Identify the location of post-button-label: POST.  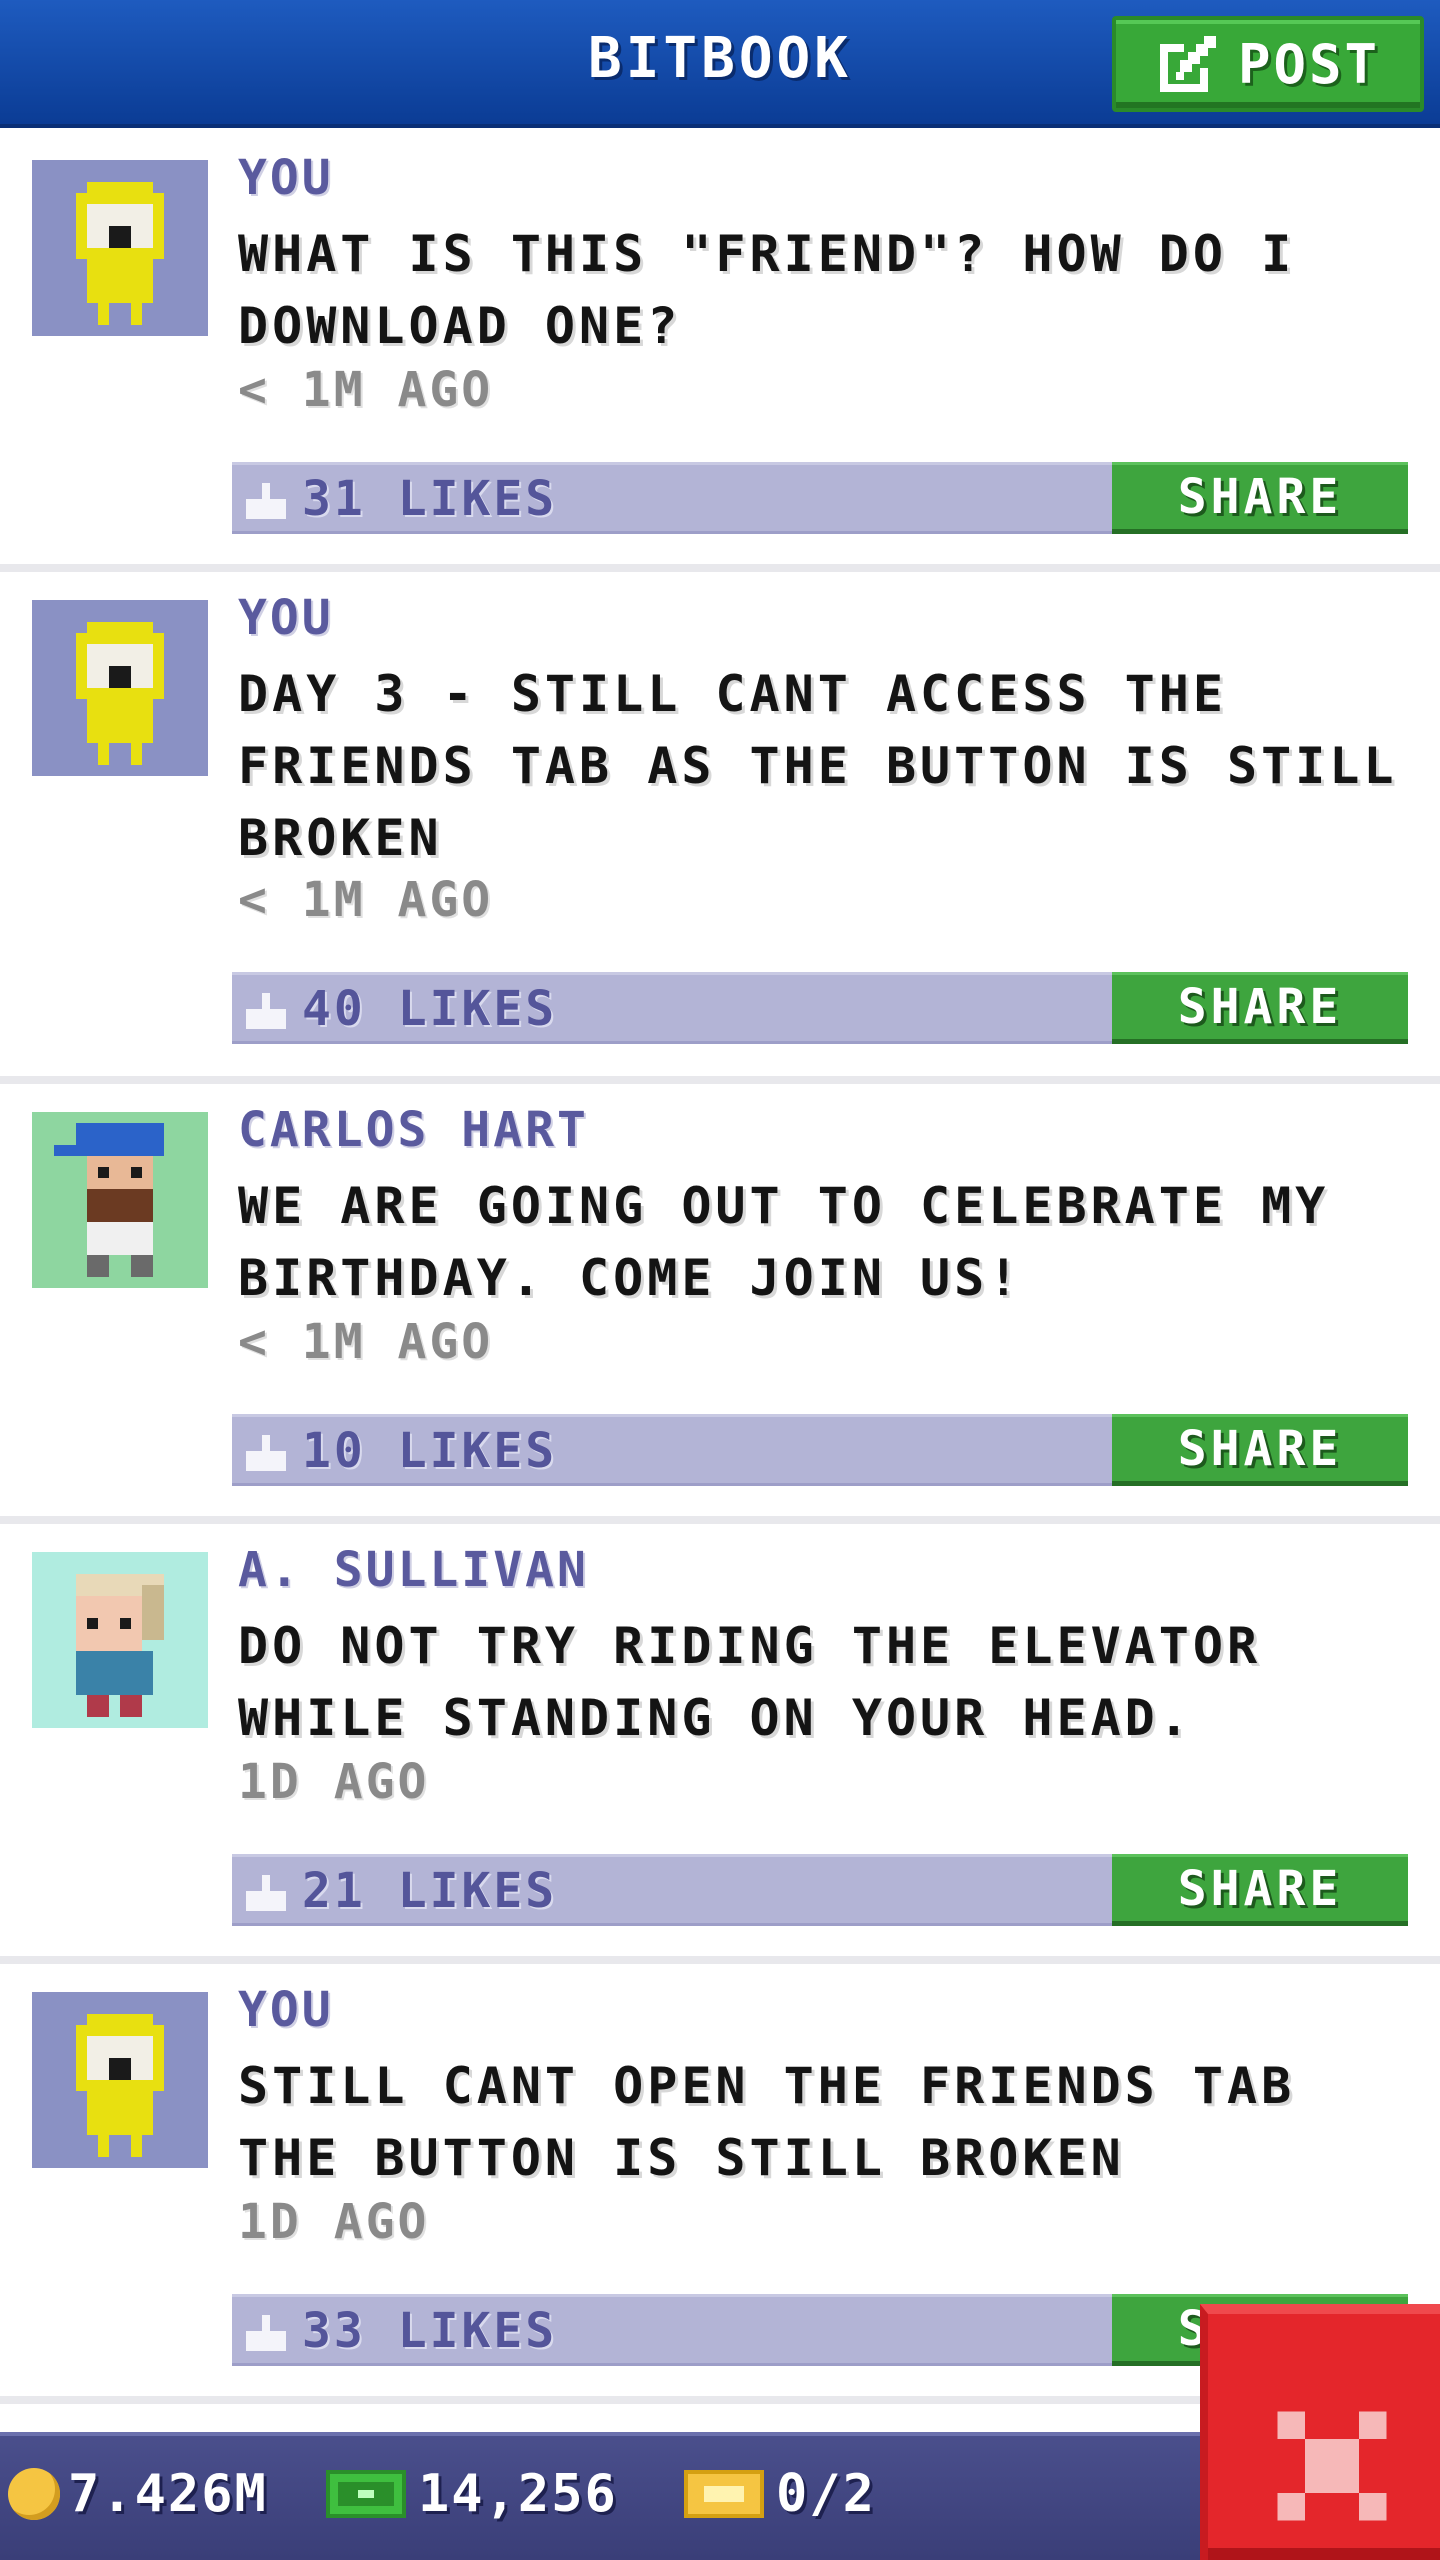
(1309, 64).